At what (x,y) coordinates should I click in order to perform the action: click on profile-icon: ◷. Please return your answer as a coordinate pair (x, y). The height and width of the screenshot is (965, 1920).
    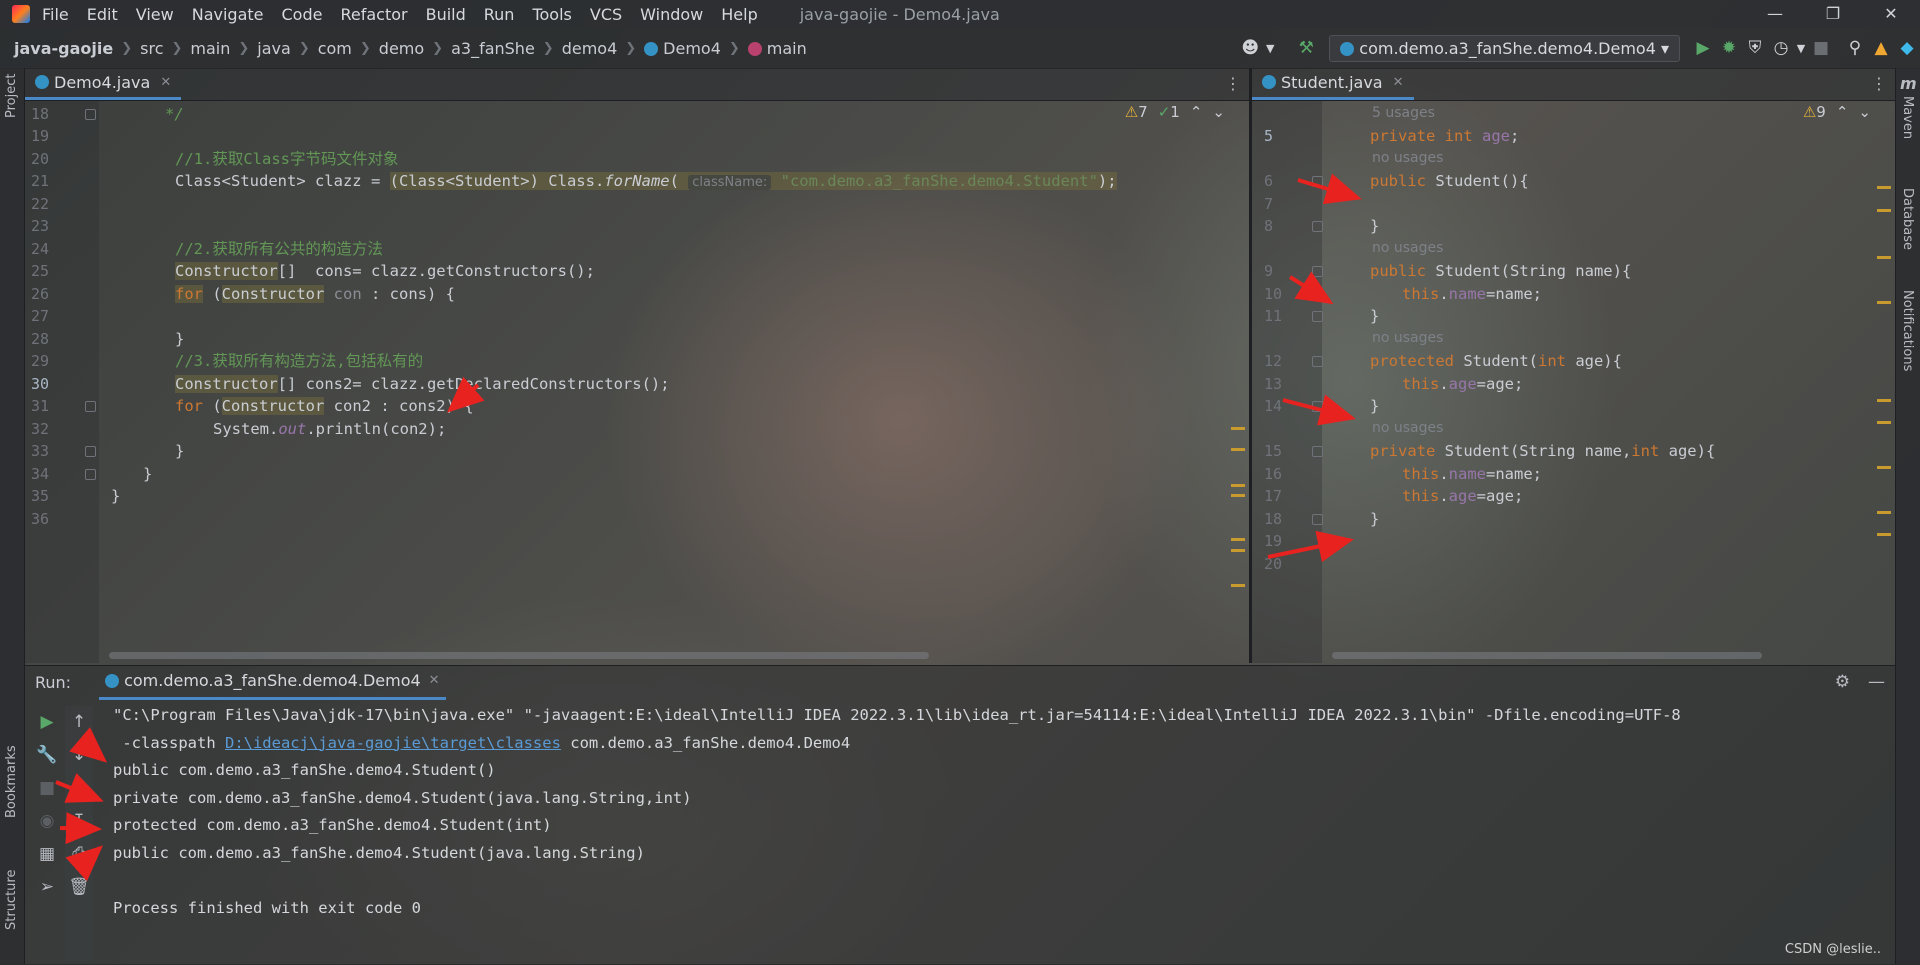
    Looking at the image, I should click on (1781, 48).